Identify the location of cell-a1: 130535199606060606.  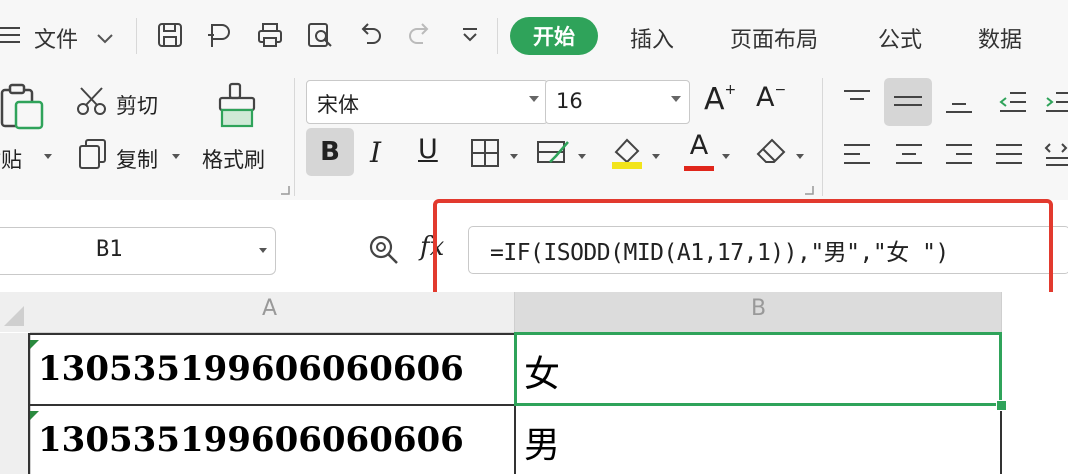
(272, 369).